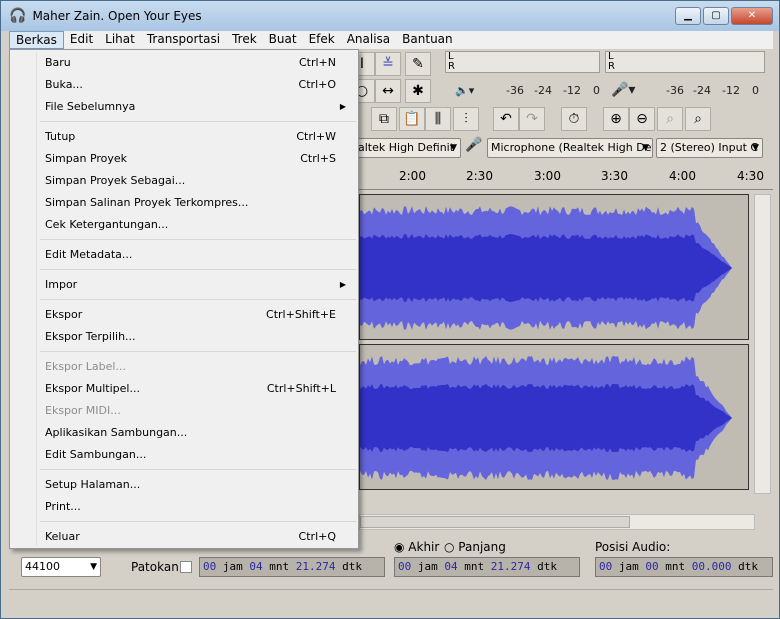 The width and height of the screenshot is (780, 619). I want to click on menu-item-ekspor: Ekspor Ctrl+Shift+E, so click(184, 315).